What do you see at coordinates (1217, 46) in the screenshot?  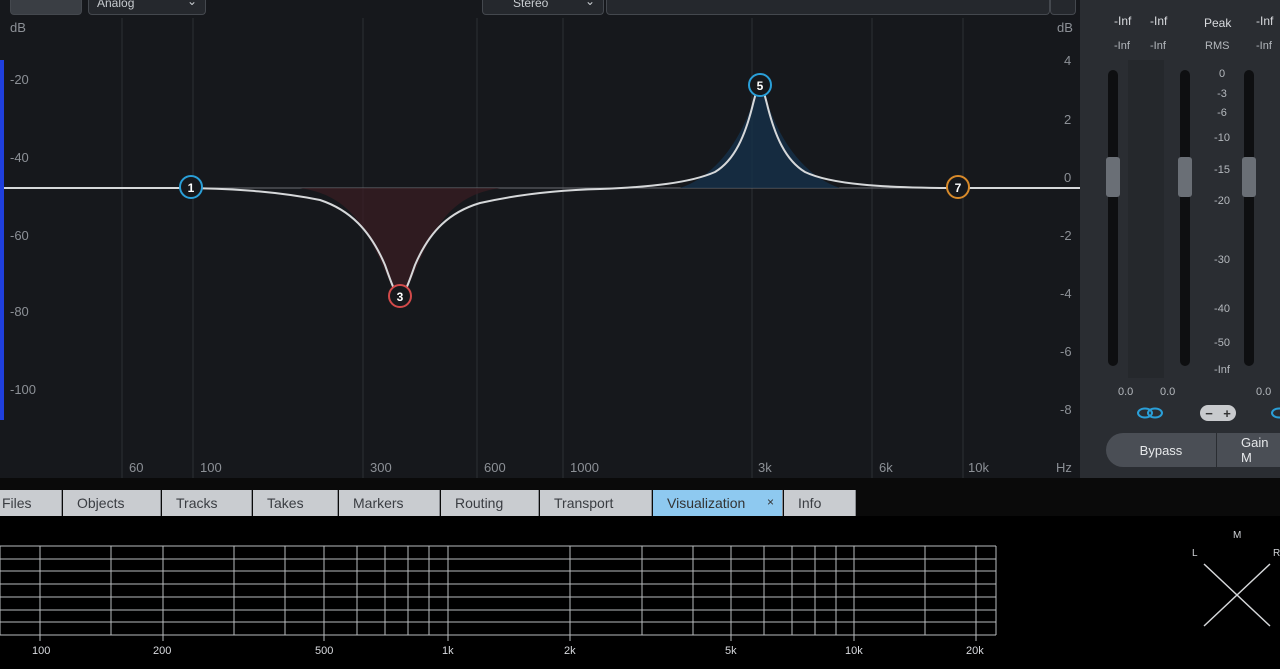 I see `rms-label: RMS` at bounding box center [1217, 46].